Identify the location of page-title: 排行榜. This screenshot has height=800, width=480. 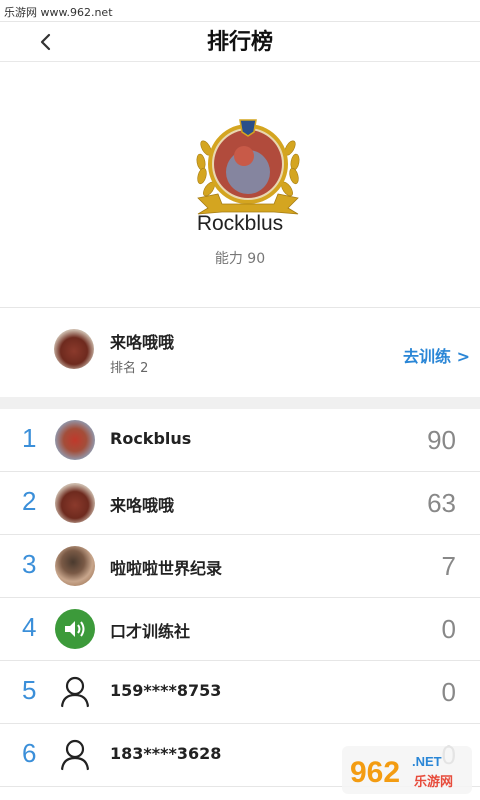
(239, 42).